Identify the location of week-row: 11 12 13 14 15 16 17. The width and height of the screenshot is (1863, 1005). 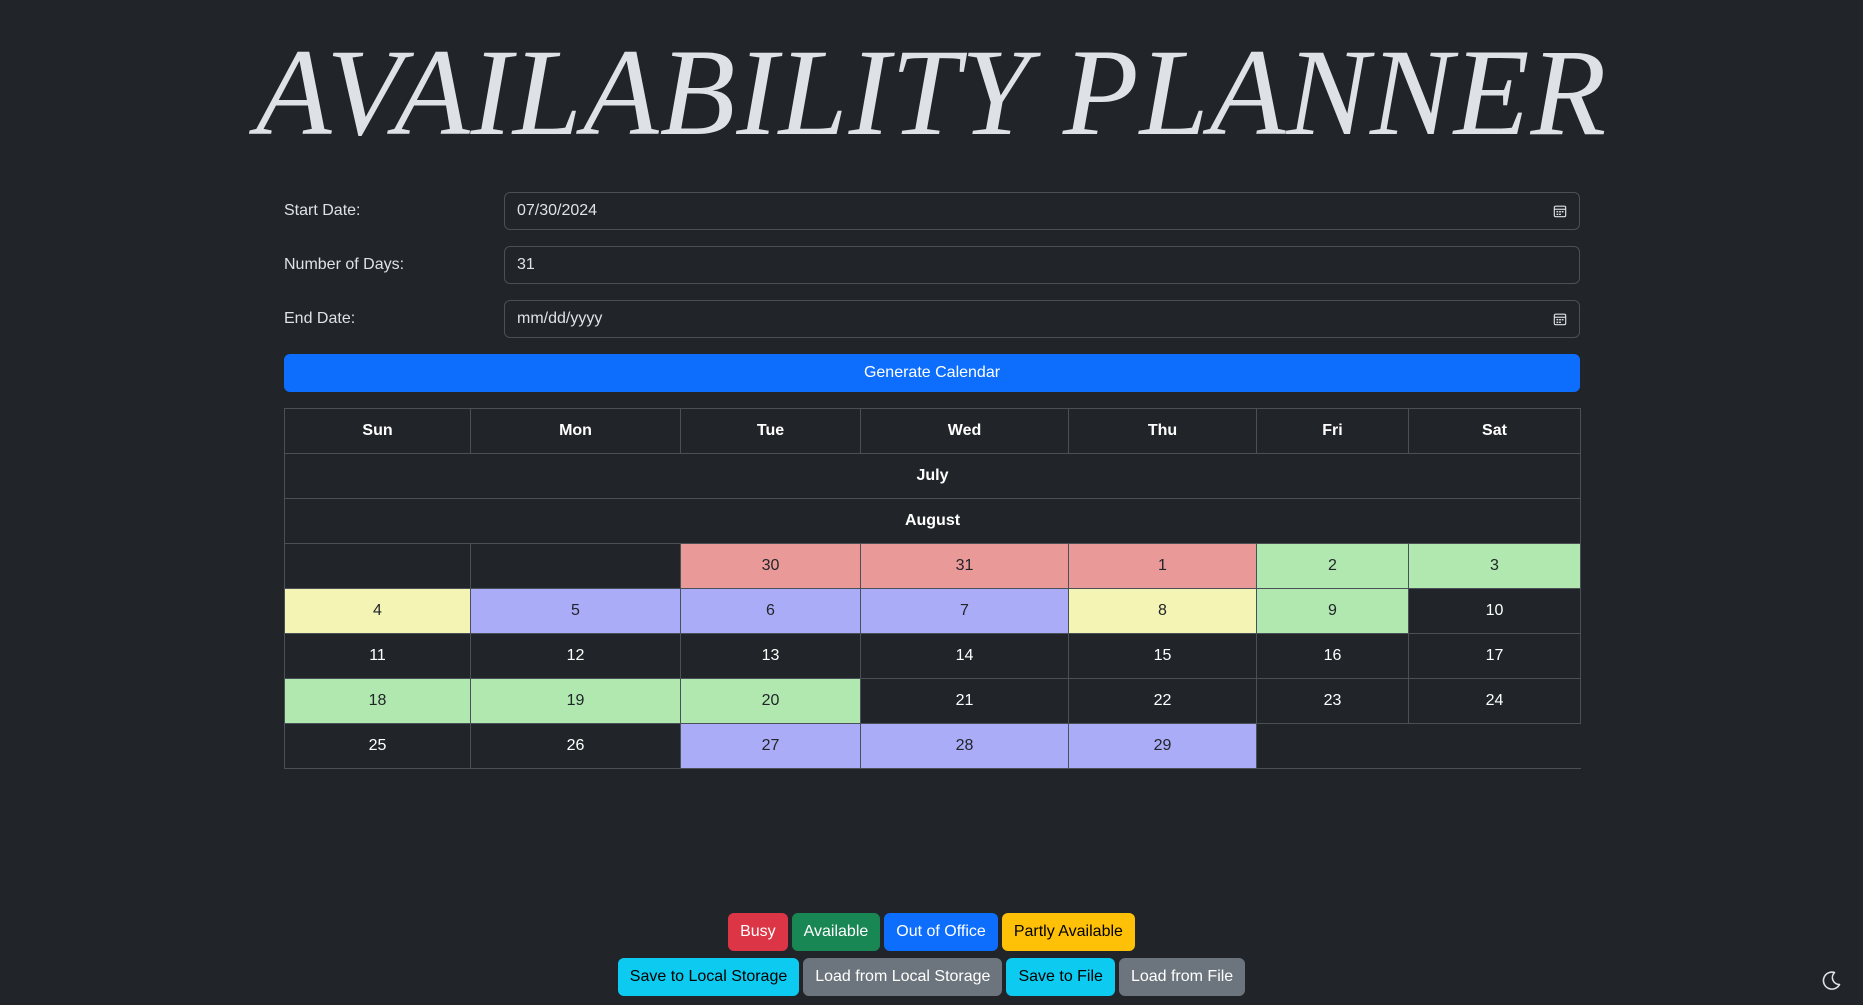
(932, 656).